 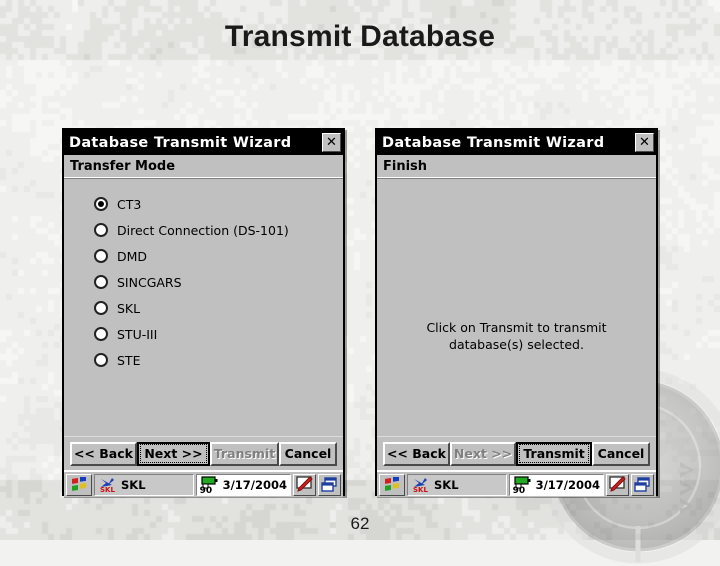 I want to click on radio-option-label: DMD, so click(x=132, y=256).